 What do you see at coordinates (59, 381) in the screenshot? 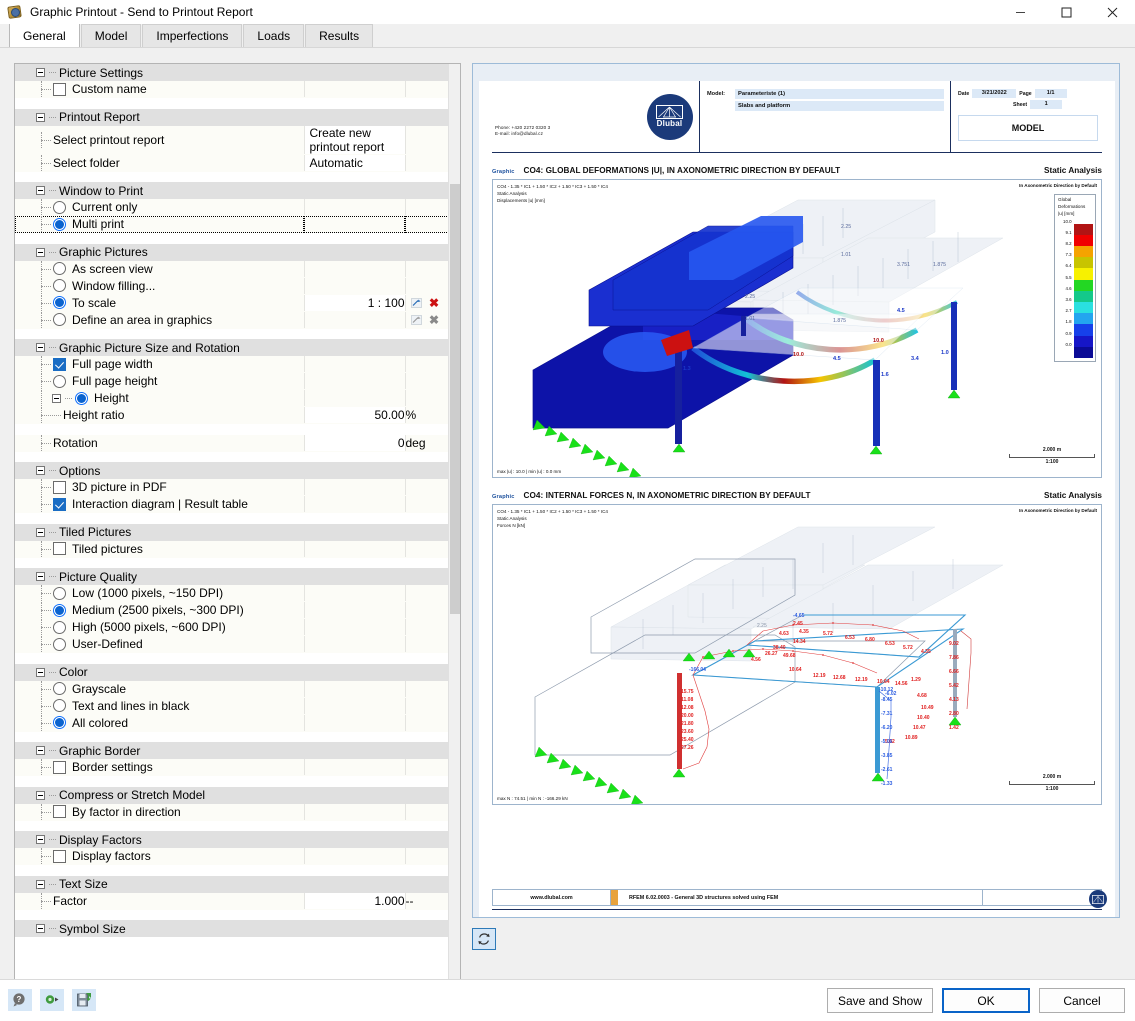
I see `radio-full-page-height` at bounding box center [59, 381].